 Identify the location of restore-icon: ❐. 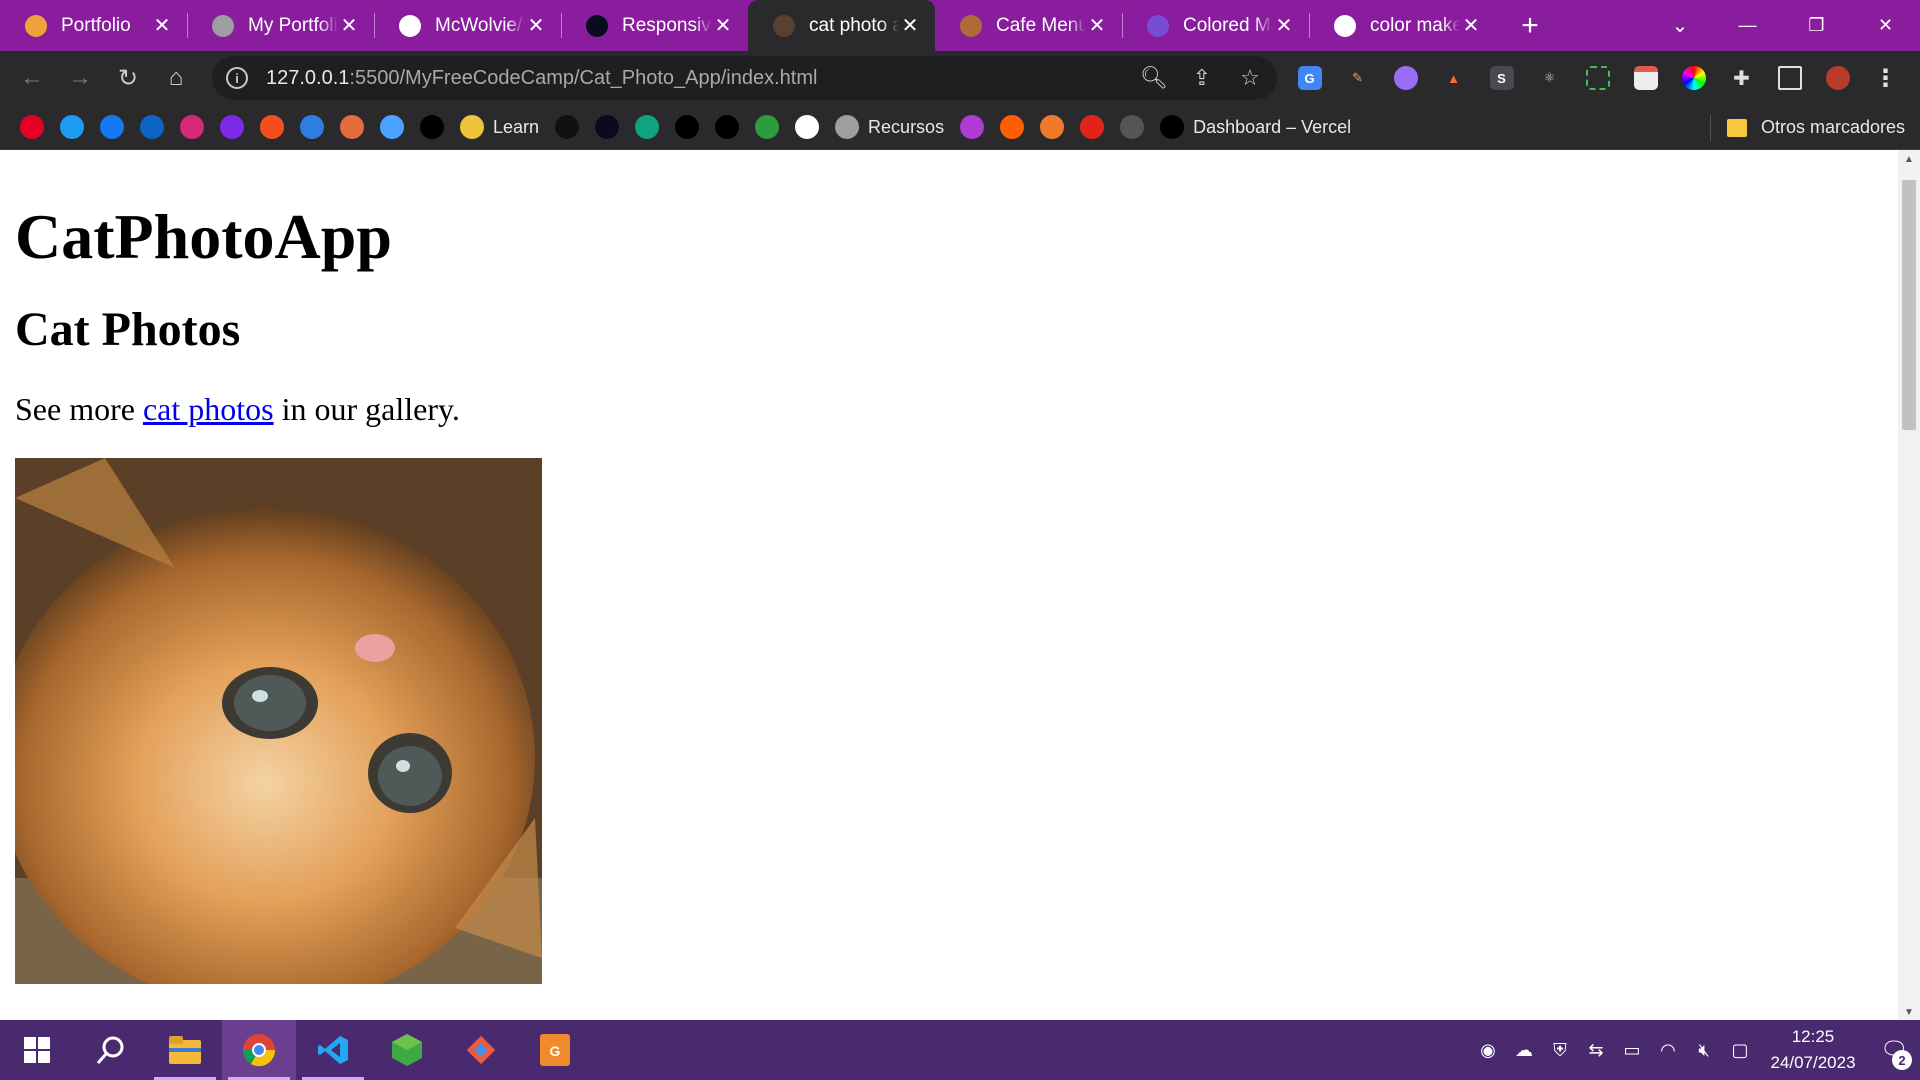
(1816, 25).